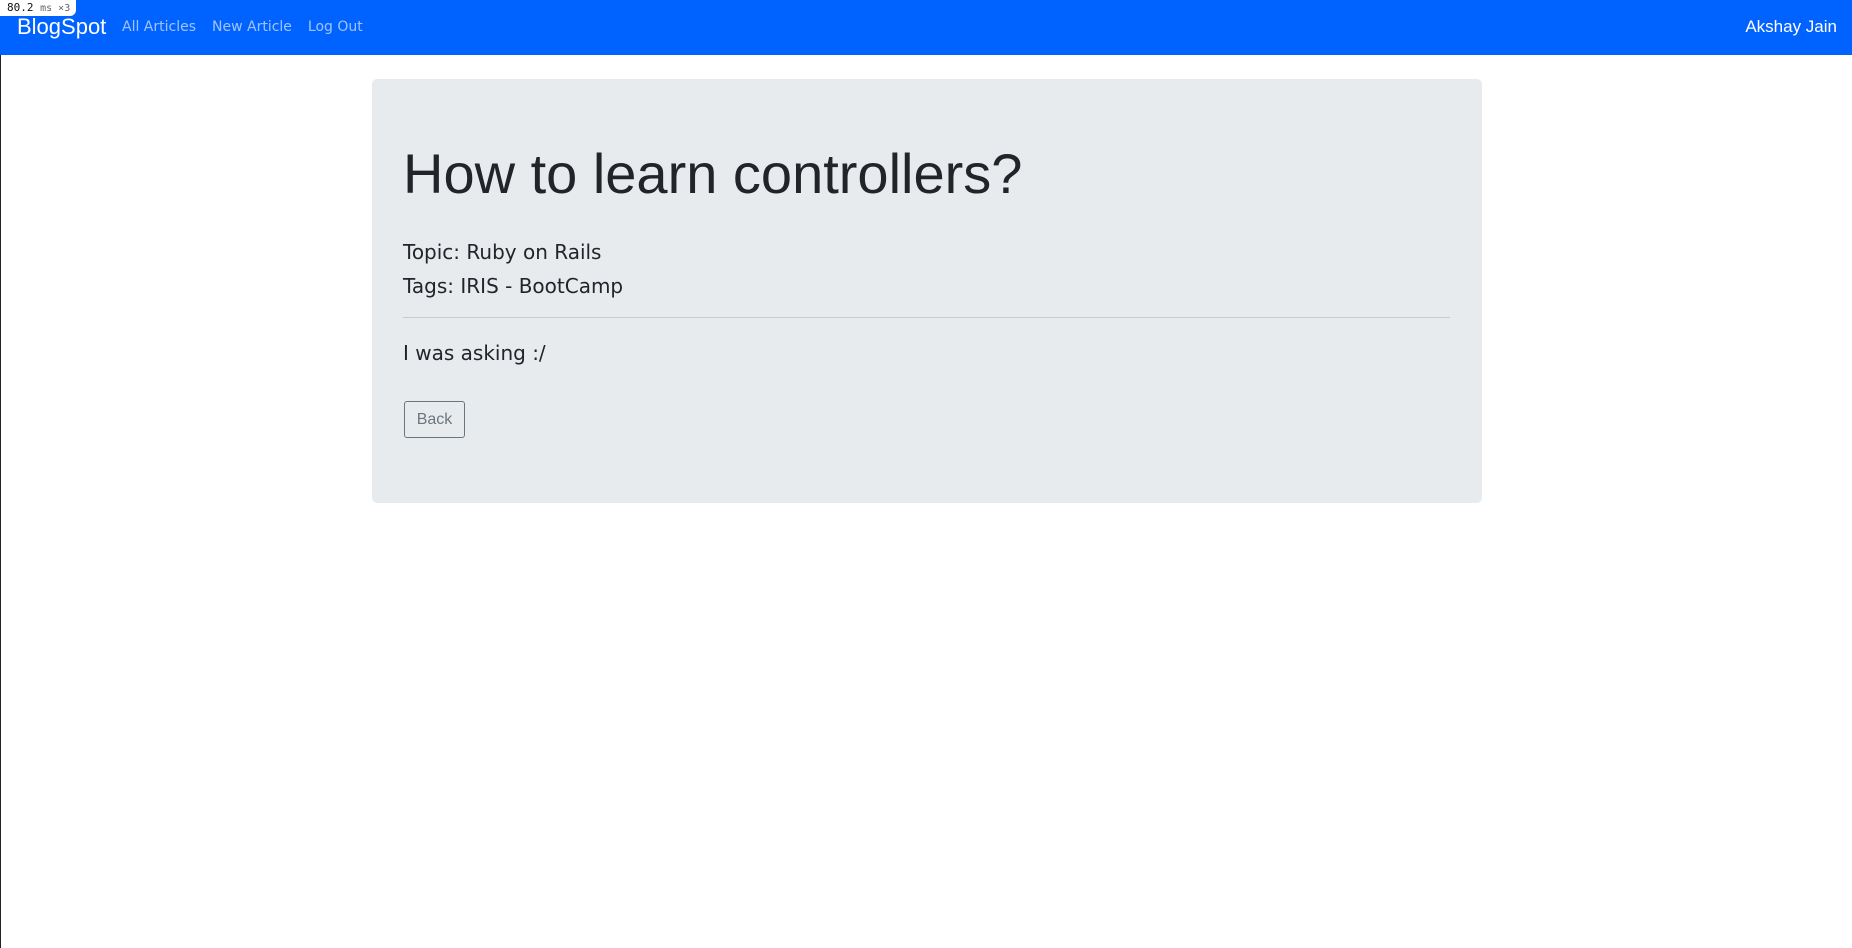  What do you see at coordinates (502, 252) in the screenshot?
I see `article-topic: Topic: Ruby on Rails` at bounding box center [502, 252].